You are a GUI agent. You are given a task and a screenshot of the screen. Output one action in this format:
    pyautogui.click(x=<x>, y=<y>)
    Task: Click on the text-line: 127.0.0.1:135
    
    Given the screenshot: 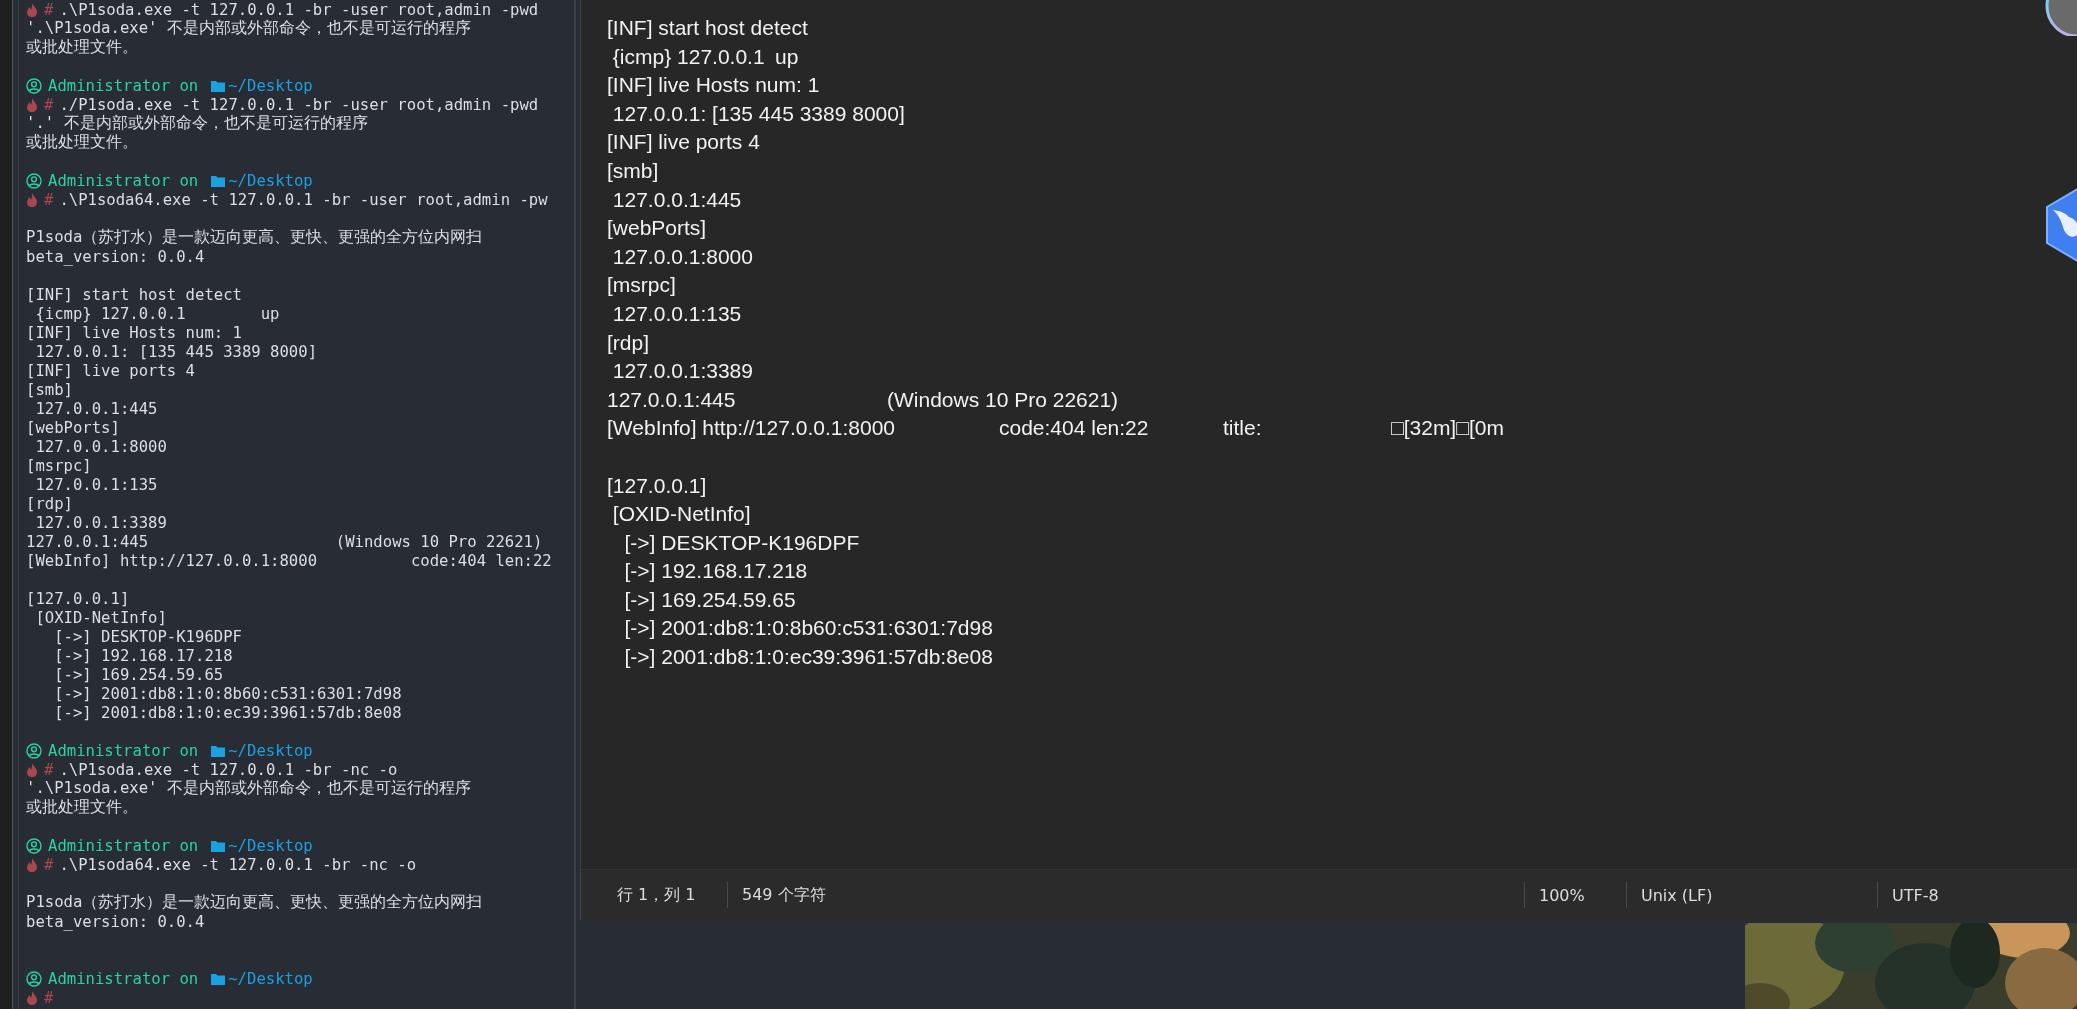 What is the action you would take?
    pyautogui.click(x=676, y=313)
    